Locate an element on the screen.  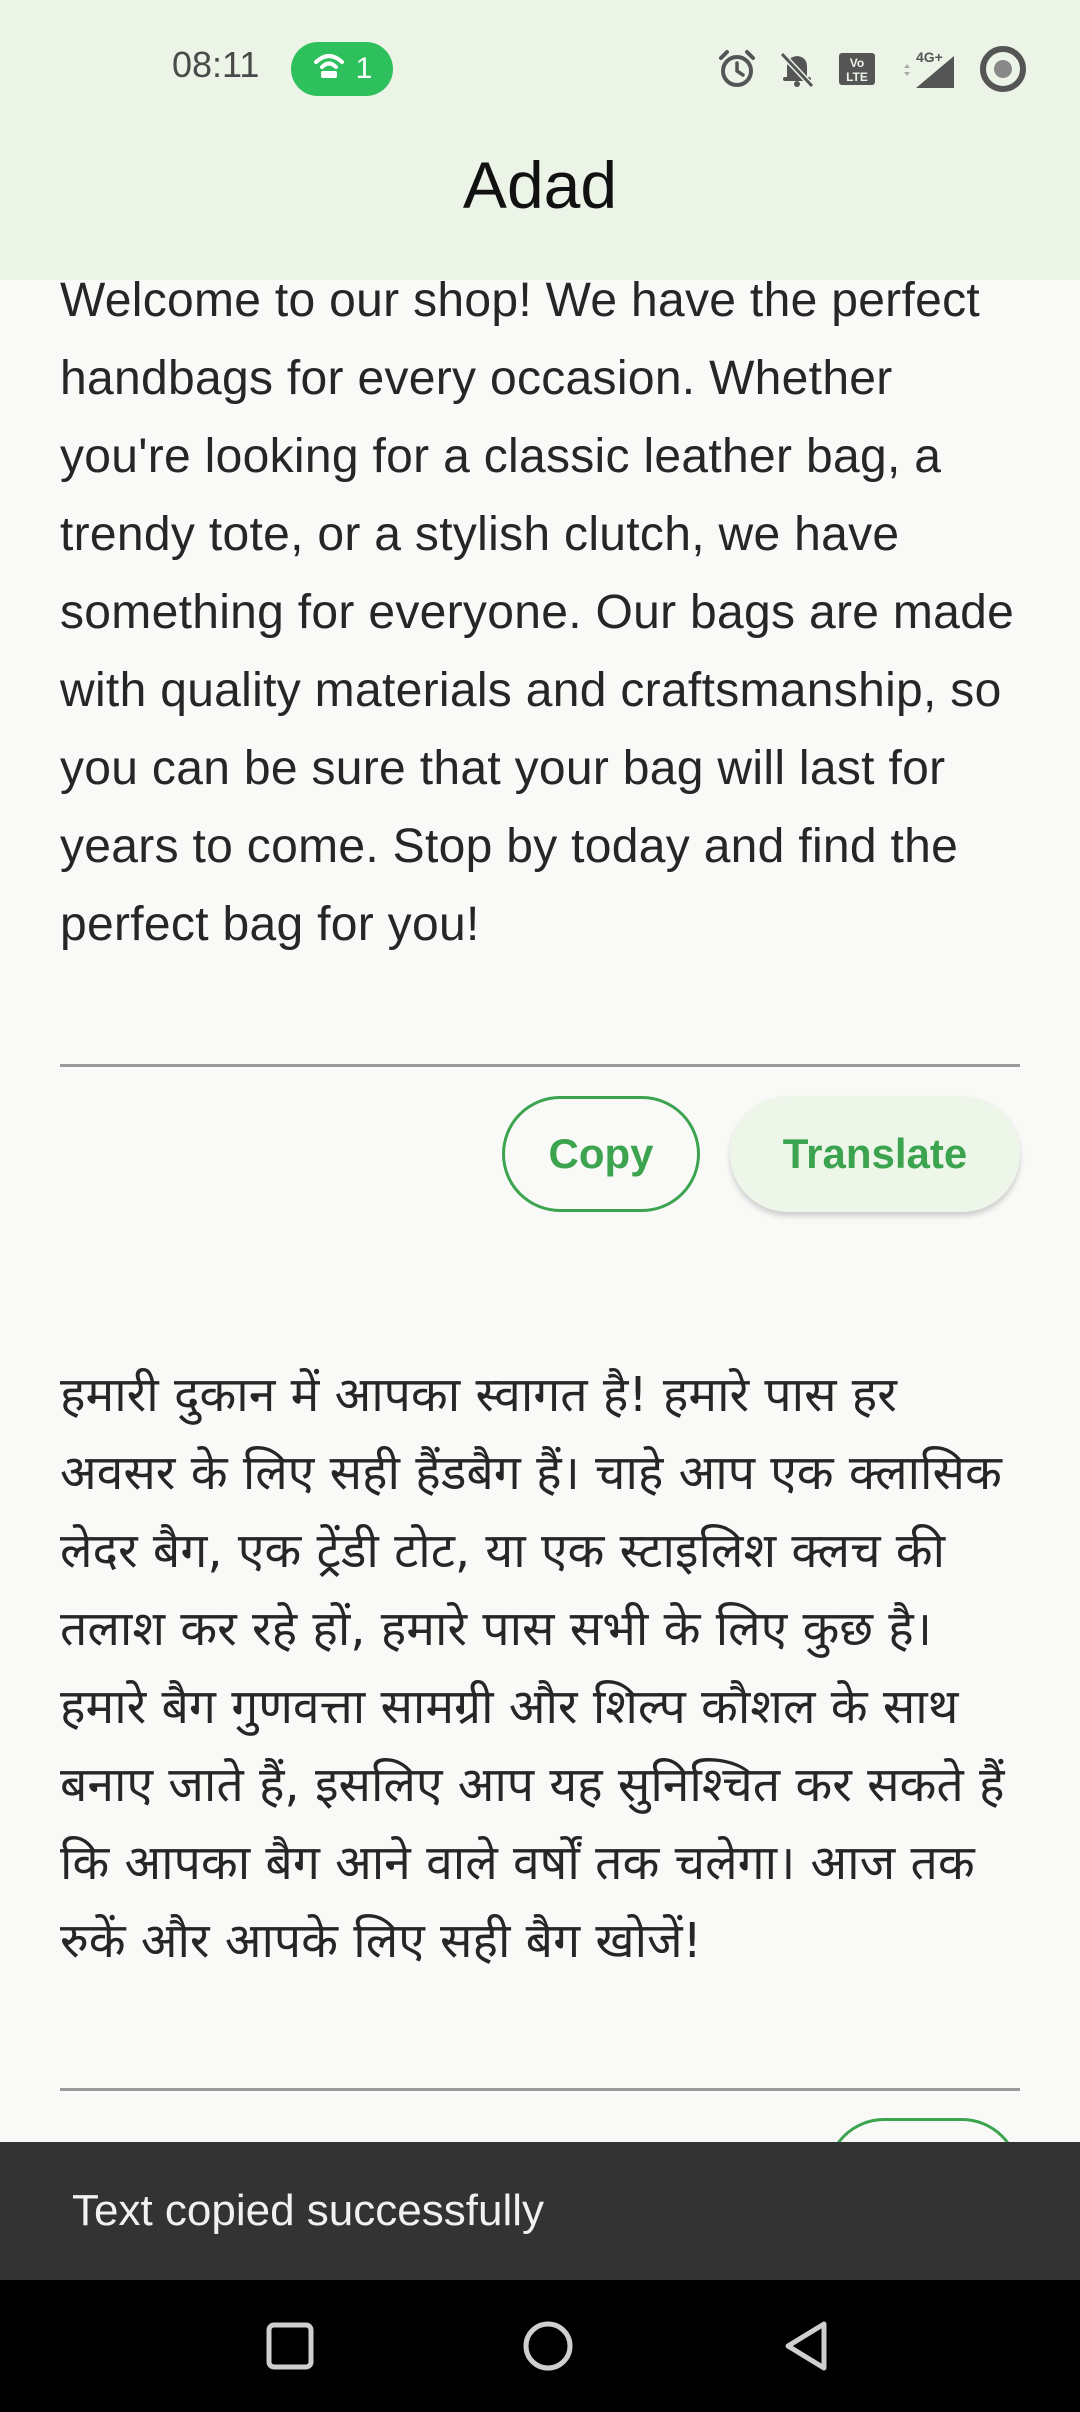
hotspot-indicator: 1 is located at coordinates (342, 69).